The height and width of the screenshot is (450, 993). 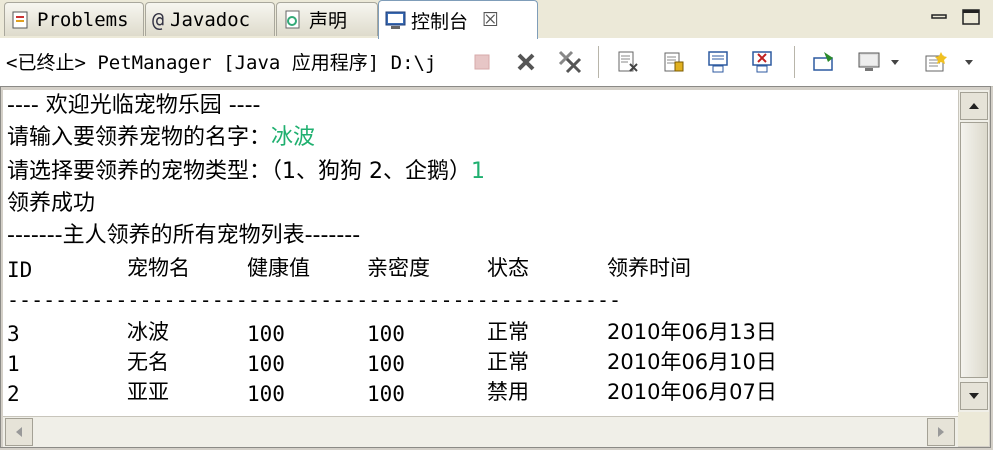 I want to click on maximize-button, so click(x=971, y=17).